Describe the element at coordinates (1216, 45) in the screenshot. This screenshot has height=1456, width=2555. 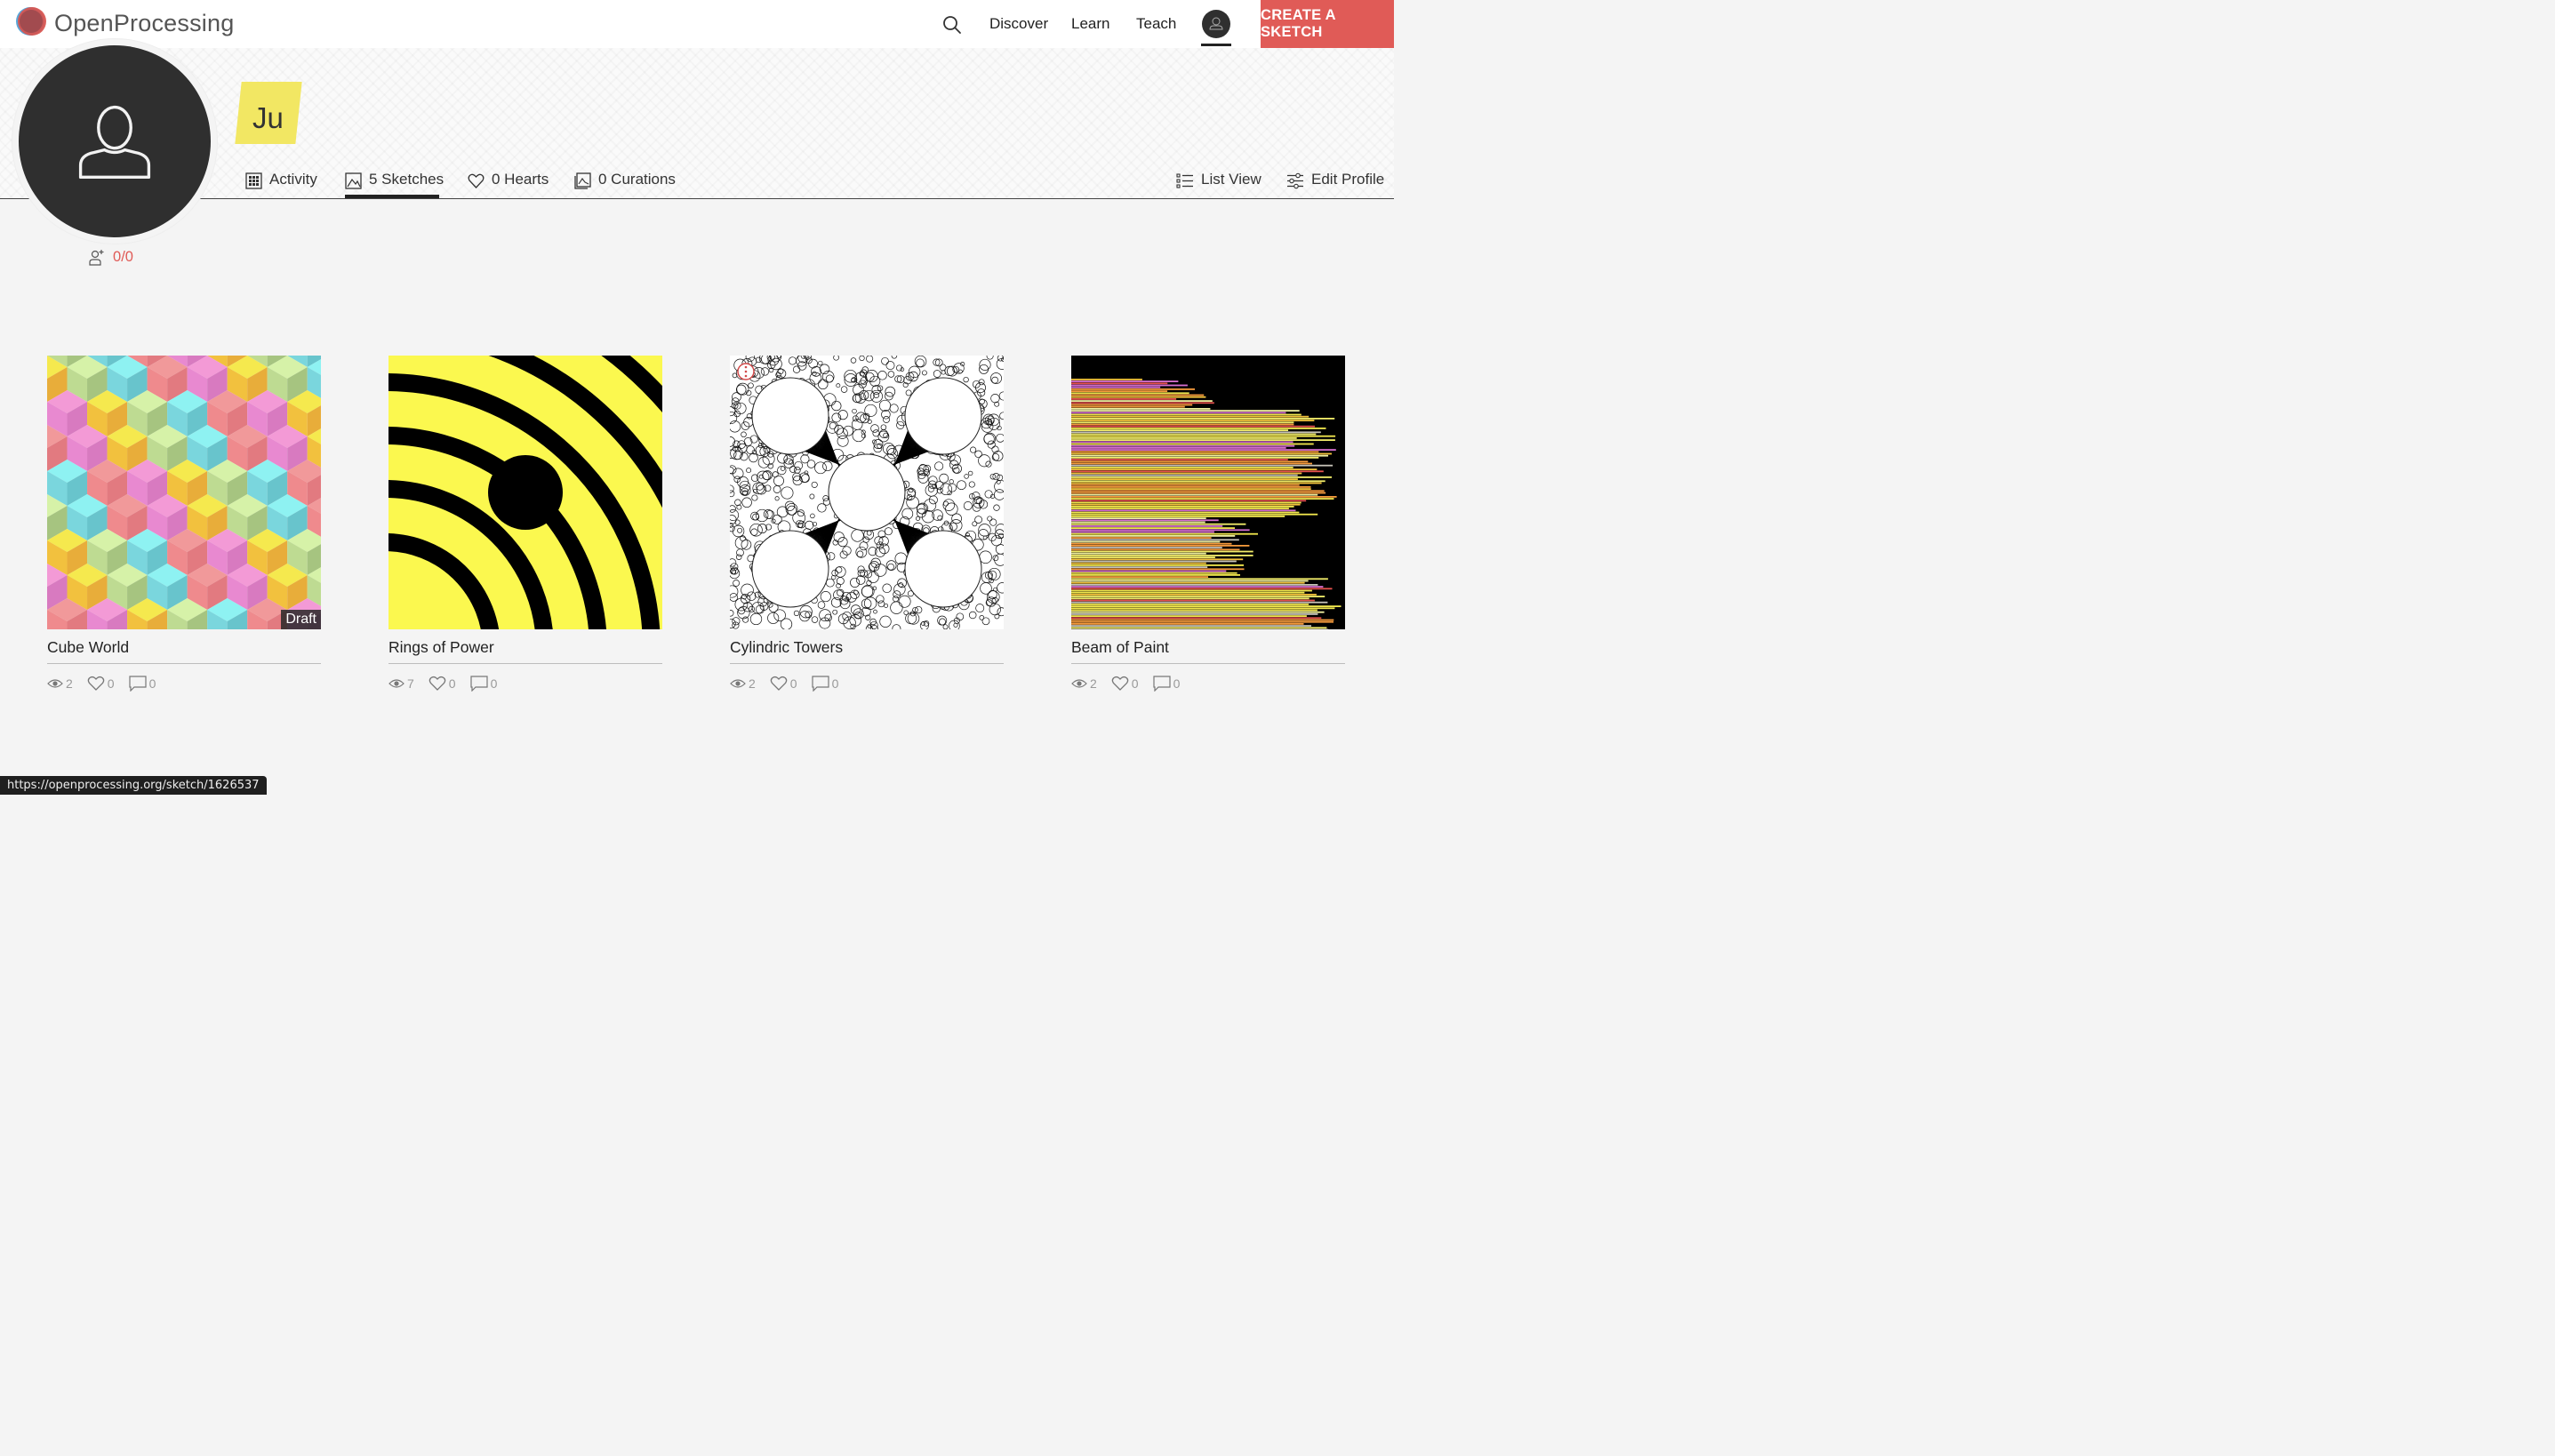
I see `avatar-active-underline` at that location.